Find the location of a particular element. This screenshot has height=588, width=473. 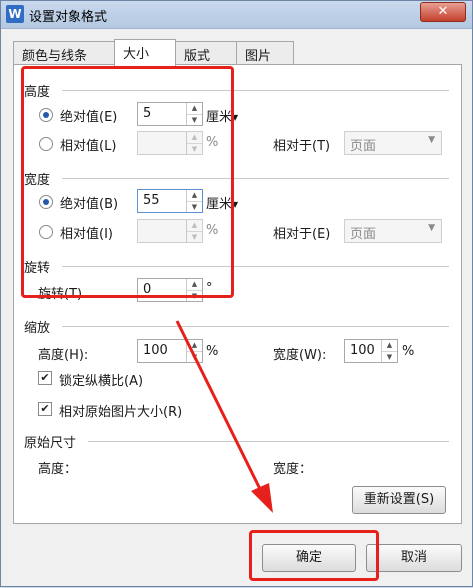

annotation-arrow-line is located at coordinates (219, 406).